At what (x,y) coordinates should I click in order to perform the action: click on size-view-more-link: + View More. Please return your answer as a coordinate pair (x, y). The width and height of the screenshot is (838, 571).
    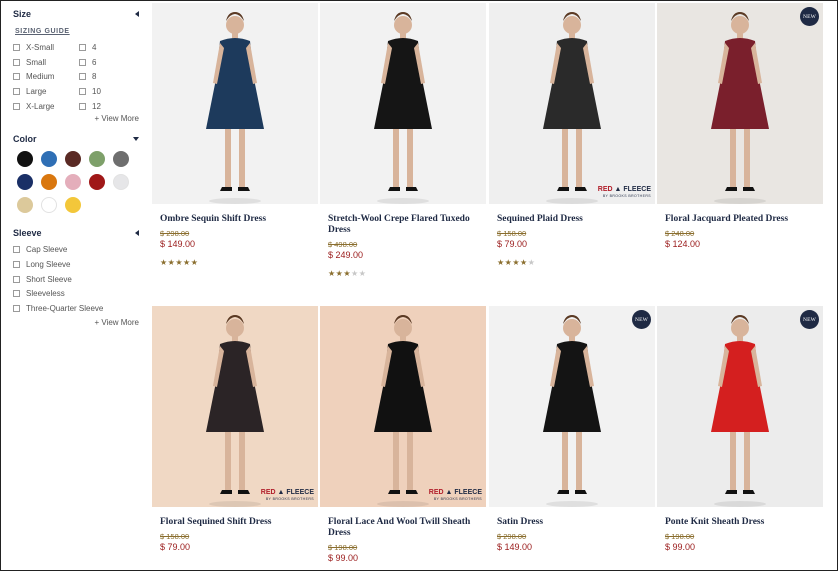
    Looking at the image, I should click on (81, 118).